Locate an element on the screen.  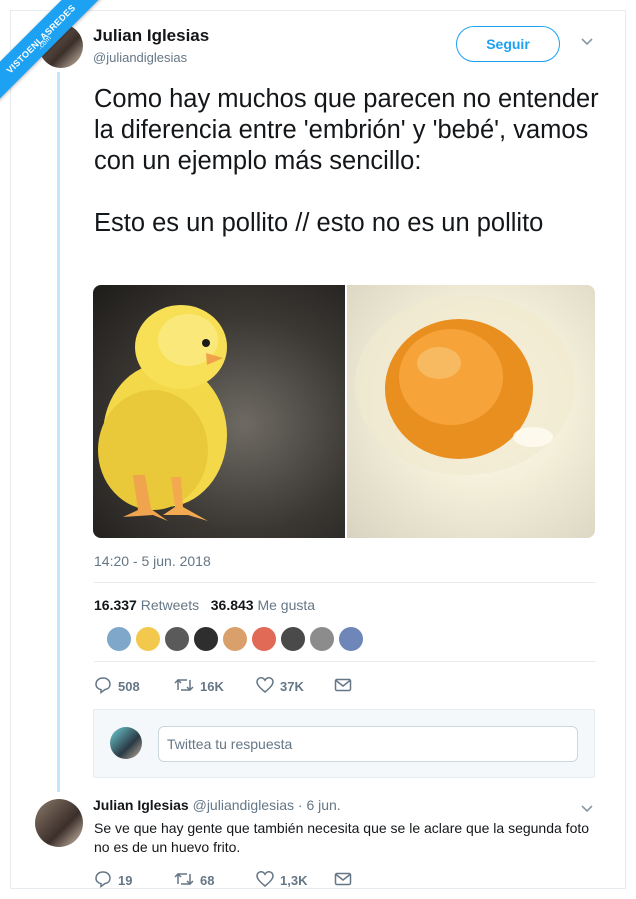
reply-count: 19 is located at coordinates (125, 880).